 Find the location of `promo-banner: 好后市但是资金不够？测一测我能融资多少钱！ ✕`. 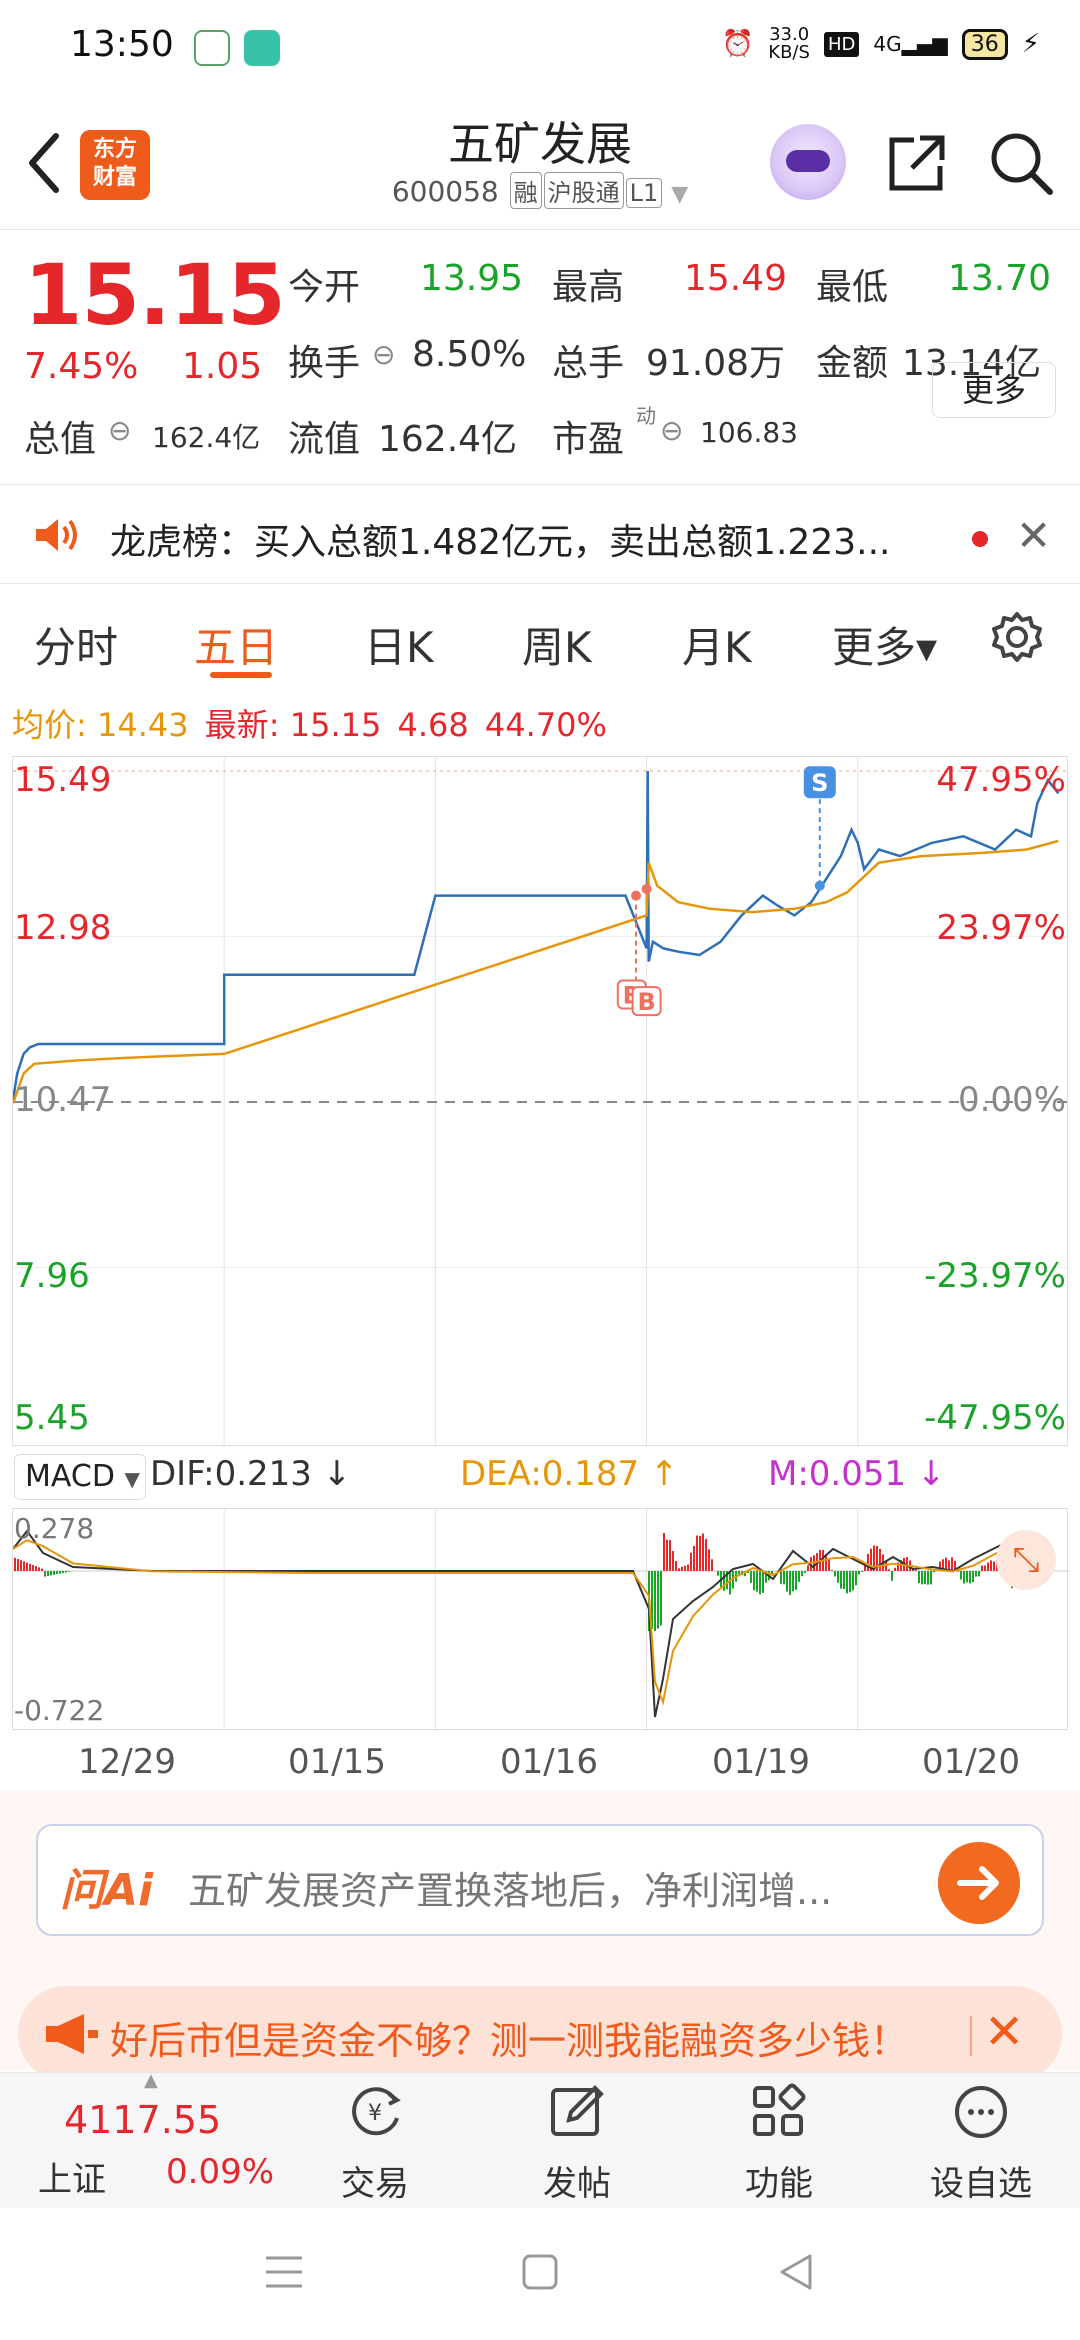

promo-banner: 好后市但是资金不够？测一测我能融资多少钱！ ✕ is located at coordinates (540, 2034).